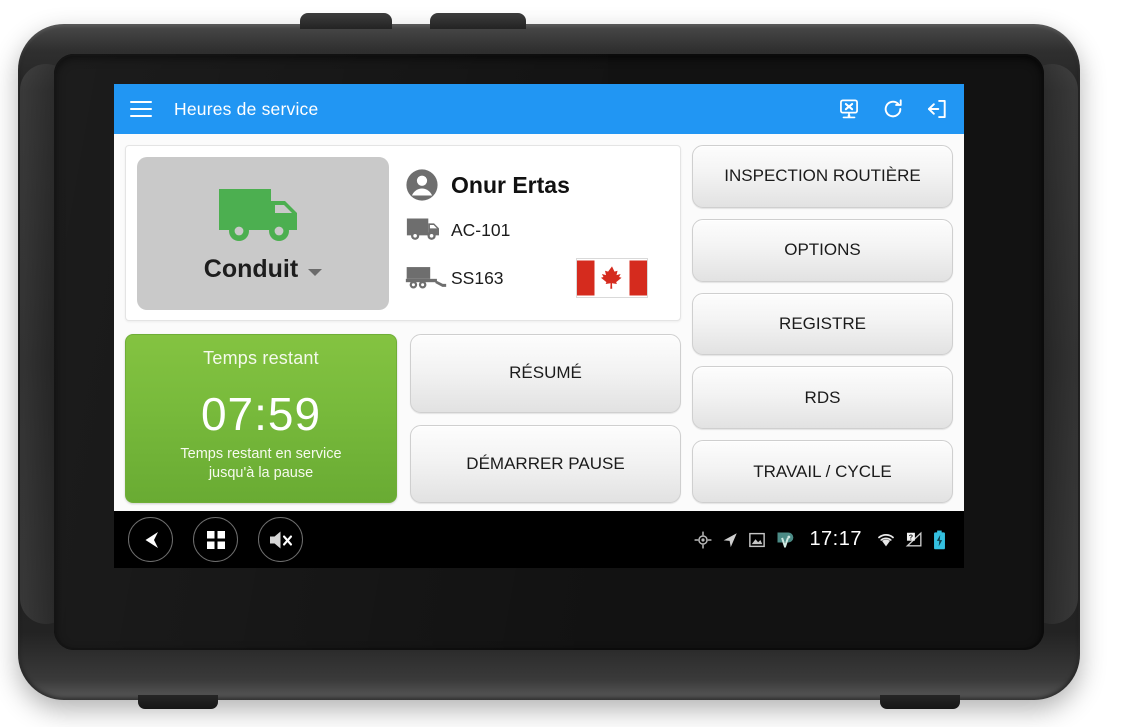 The image size is (1142, 727). I want to click on vehicle-id: AC-101, so click(481, 229).